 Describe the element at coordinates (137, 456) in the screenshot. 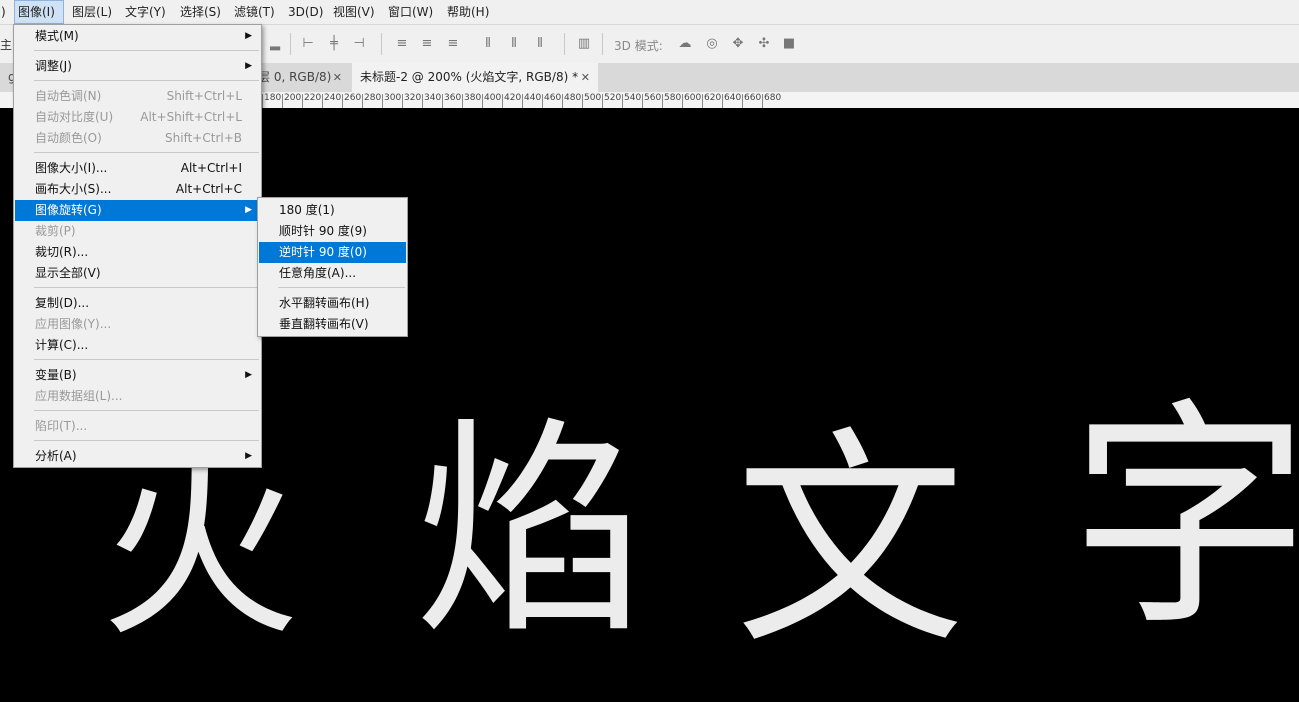

I see `menu-item-analysis: 分析(A) ▶` at that location.